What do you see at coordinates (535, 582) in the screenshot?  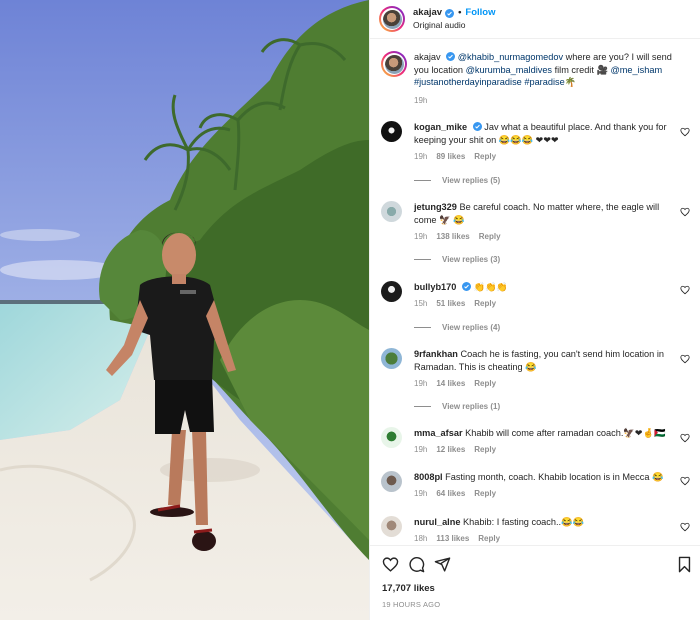 I see `post-actions: 17,707 likes 19 HOURS AGO` at bounding box center [535, 582].